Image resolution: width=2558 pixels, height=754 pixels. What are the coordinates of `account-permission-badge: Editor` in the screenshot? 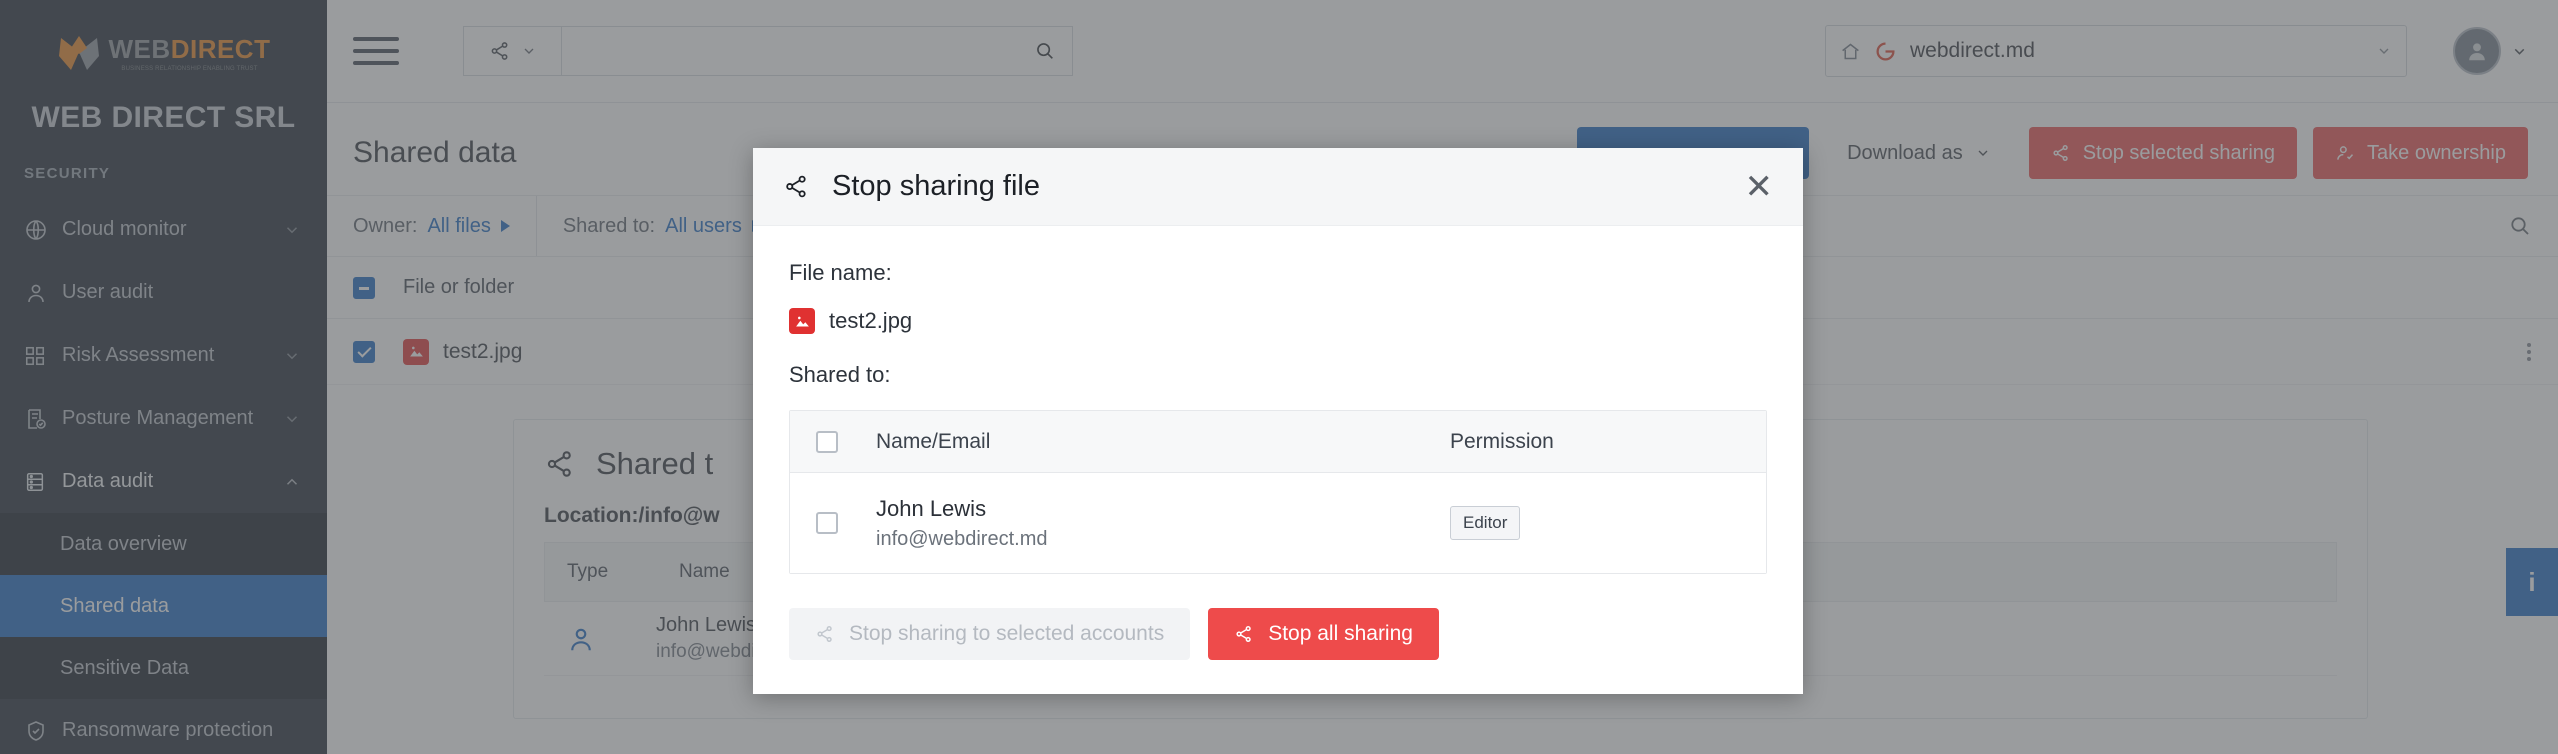 It's located at (1485, 523).